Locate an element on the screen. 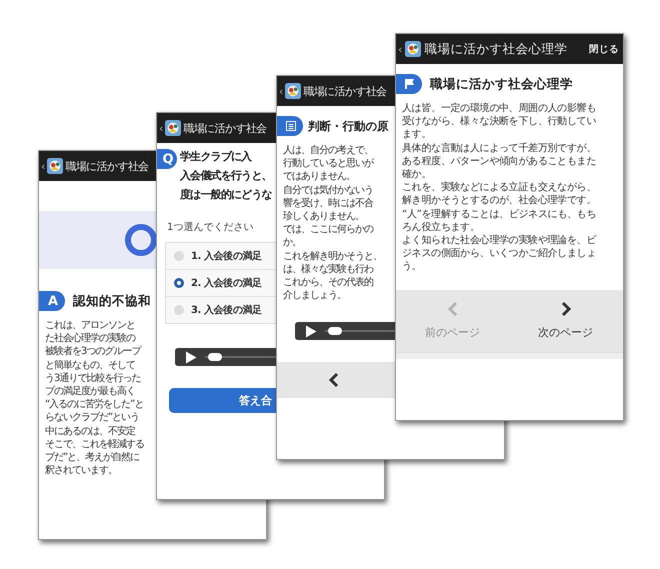  ring-icon is located at coordinates (140, 240).